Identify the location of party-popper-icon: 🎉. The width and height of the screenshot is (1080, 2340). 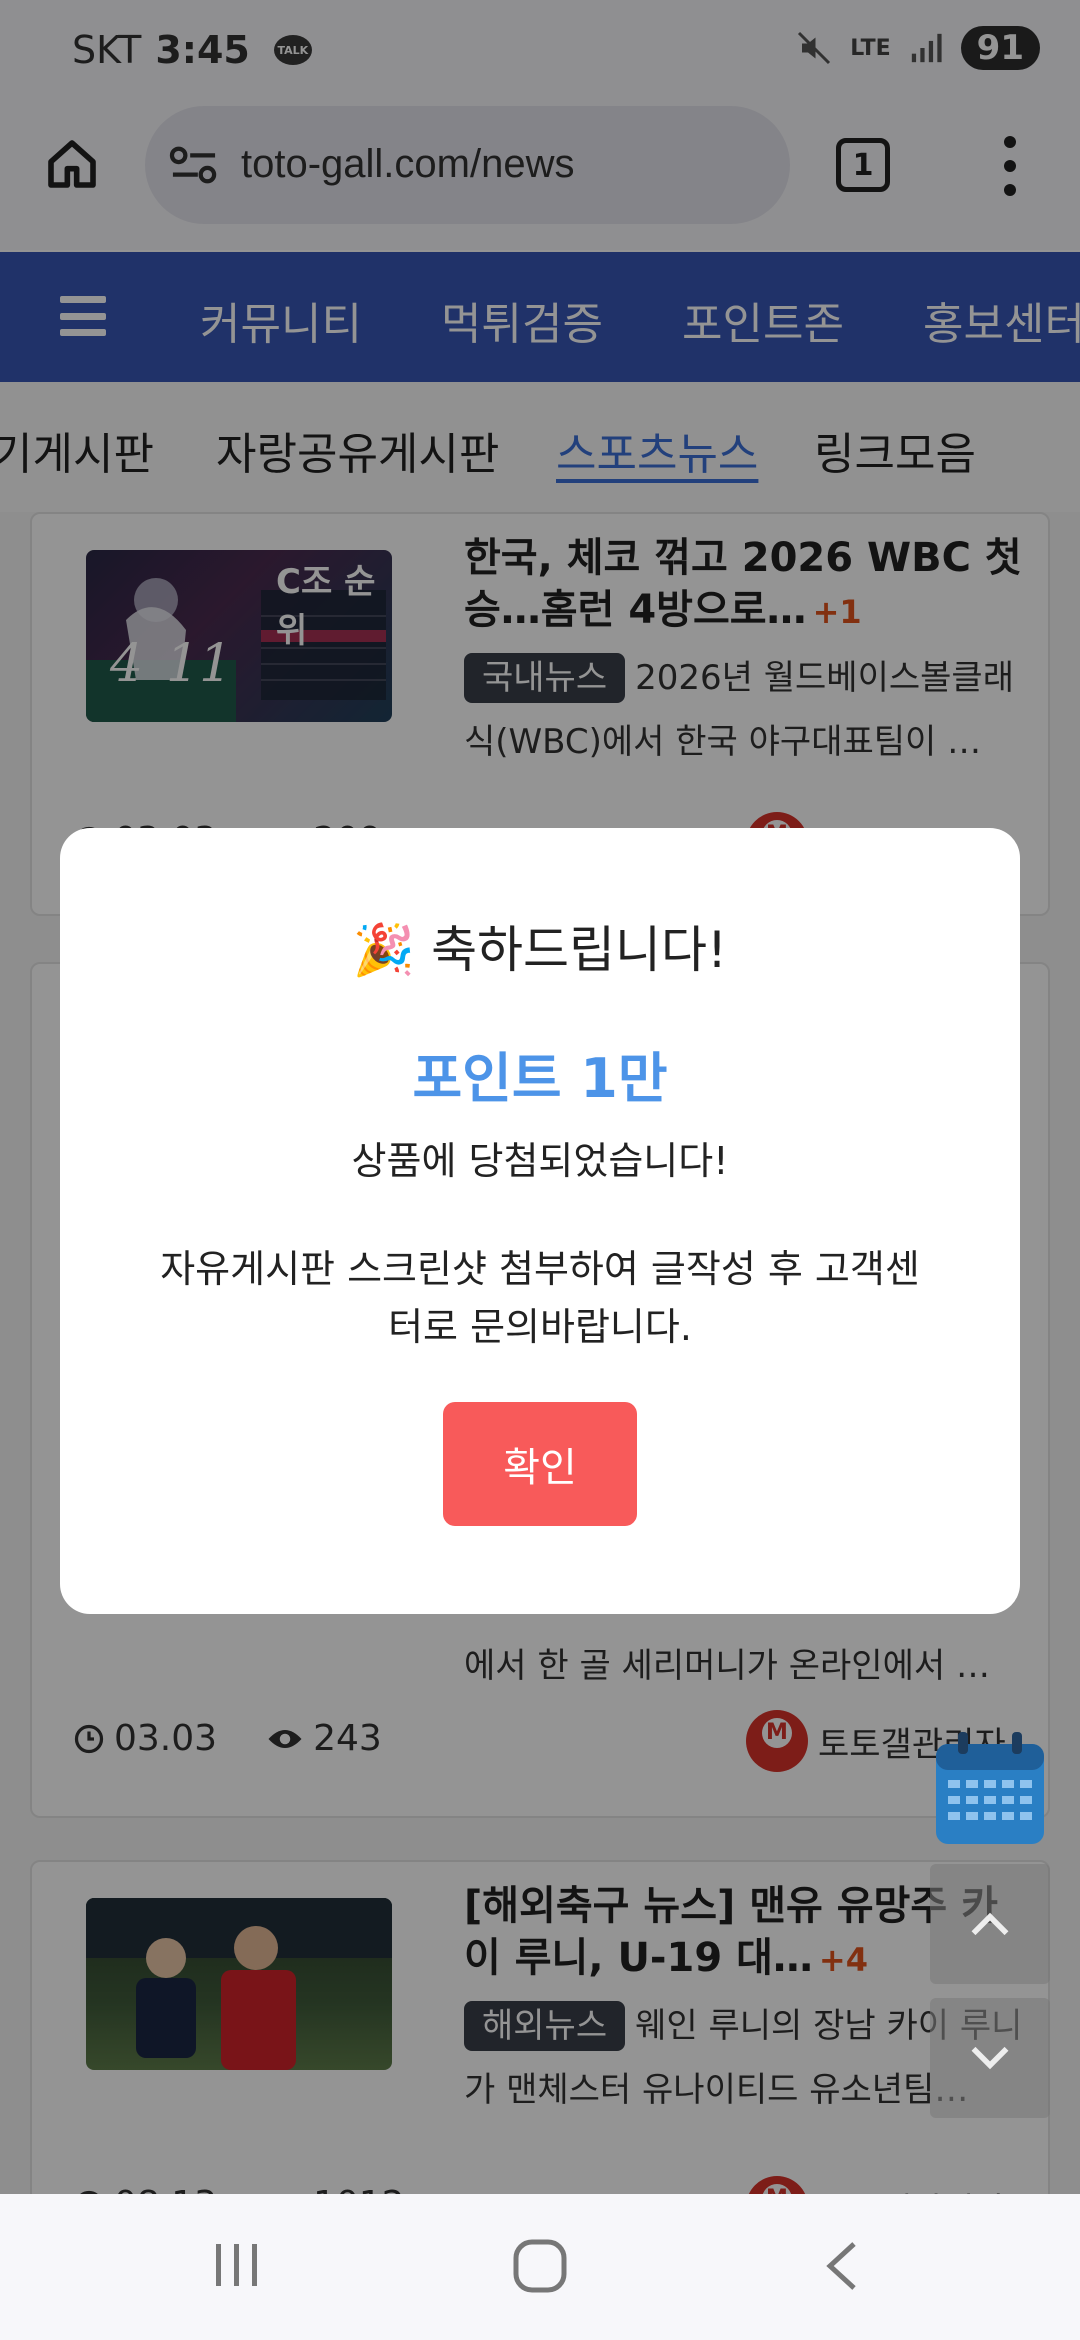
(384, 950).